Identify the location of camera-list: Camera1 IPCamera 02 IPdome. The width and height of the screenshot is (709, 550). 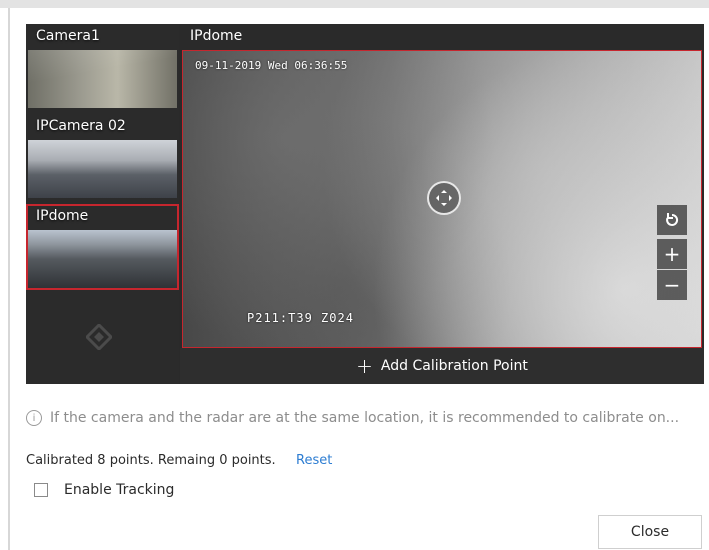
(102, 204).